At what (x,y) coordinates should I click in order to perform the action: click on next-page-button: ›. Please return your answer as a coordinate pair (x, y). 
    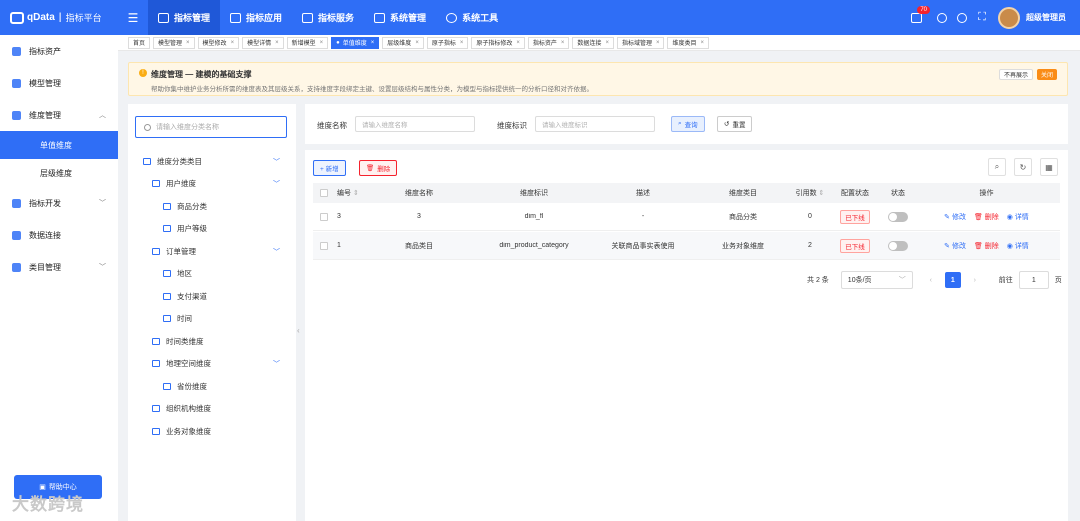
    Looking at the image, I should click on (975, 280).